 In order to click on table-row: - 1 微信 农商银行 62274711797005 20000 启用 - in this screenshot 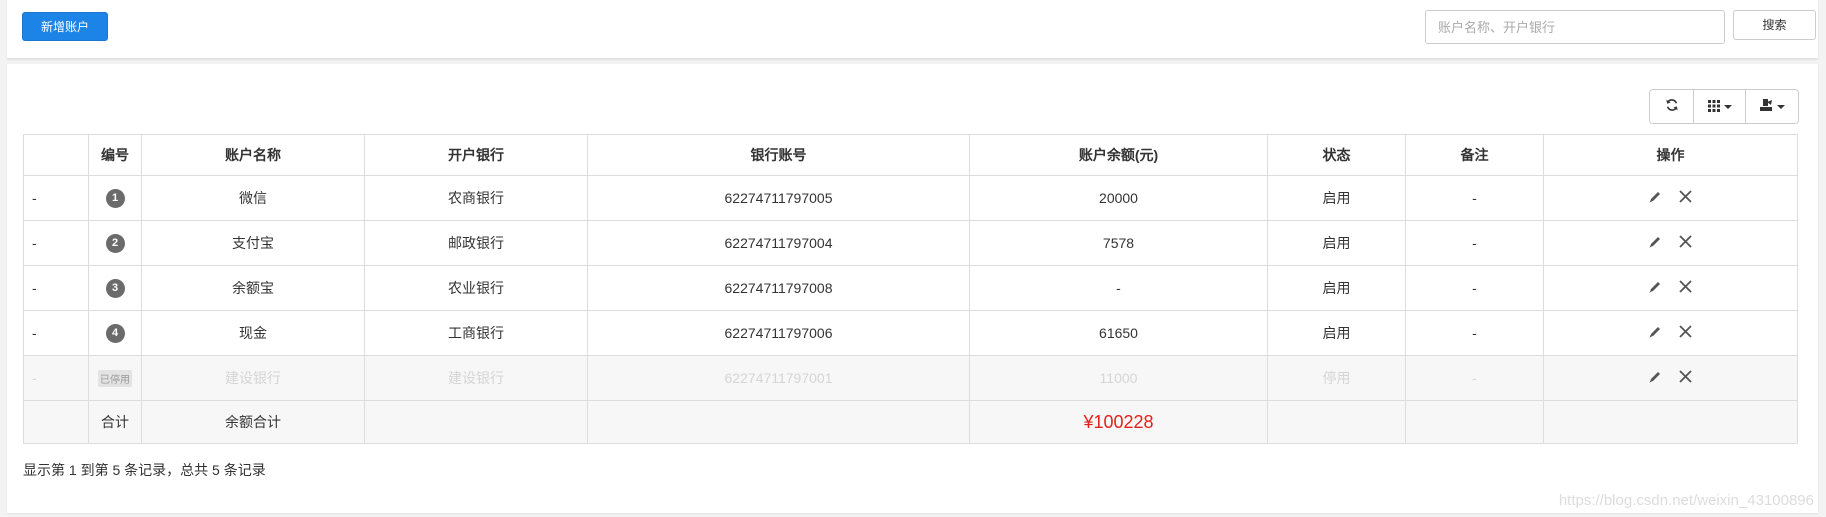, I will do `click(910, 198)`.